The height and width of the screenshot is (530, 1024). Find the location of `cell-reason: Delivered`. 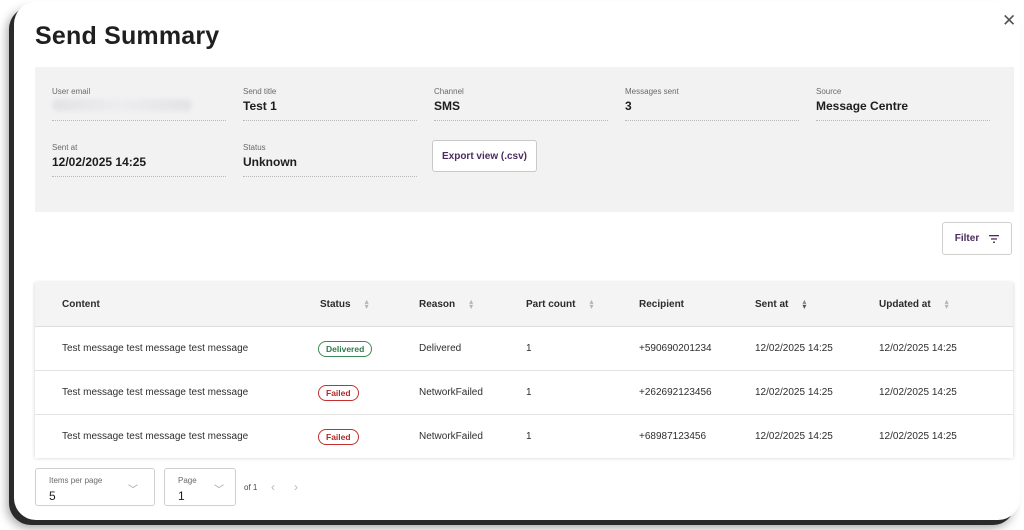

cell-reason: Delivered is located at coordinates (440, 348).